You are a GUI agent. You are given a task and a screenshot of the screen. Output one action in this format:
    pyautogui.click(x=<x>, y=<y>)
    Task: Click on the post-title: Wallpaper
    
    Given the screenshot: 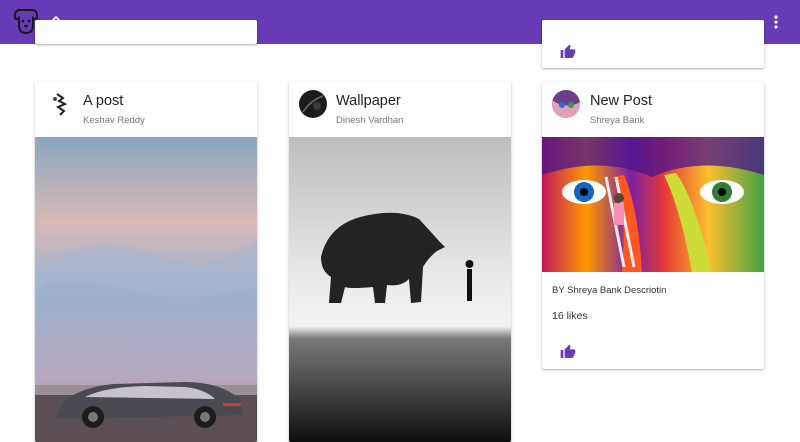 What is the action you would take?
    pyautogui.click(x=368, y=101)
    